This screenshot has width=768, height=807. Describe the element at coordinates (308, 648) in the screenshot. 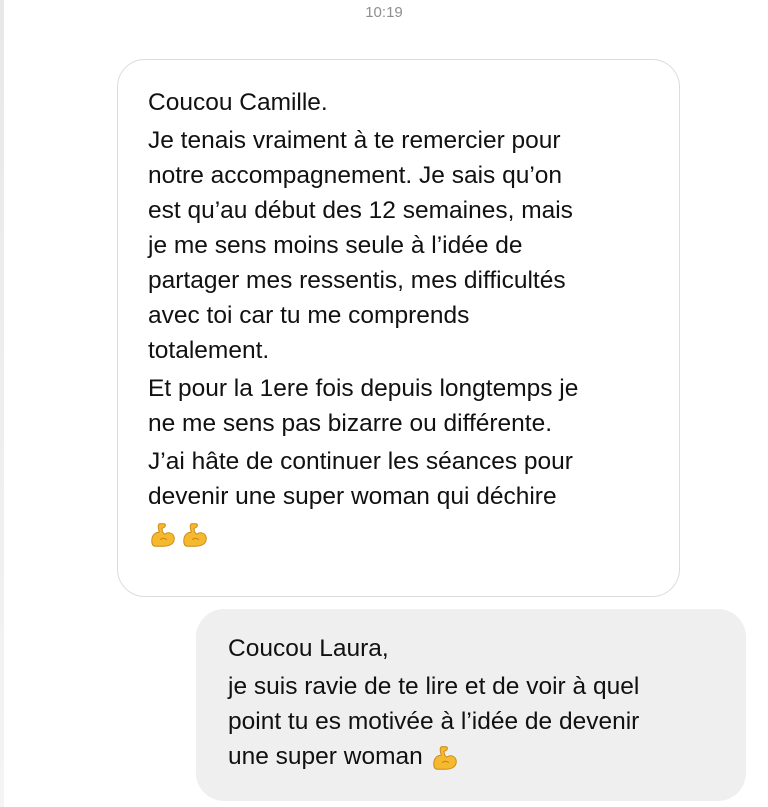

I see `message-line: Coucou Laura,` at that location.